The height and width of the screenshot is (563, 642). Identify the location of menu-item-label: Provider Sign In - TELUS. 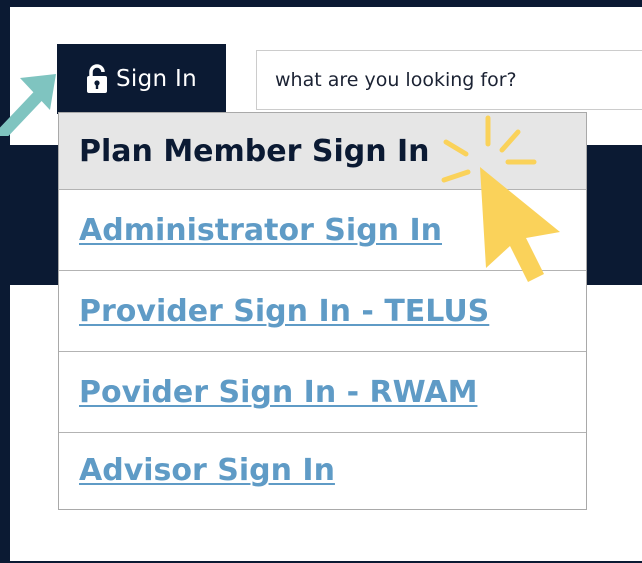
(284, 311).